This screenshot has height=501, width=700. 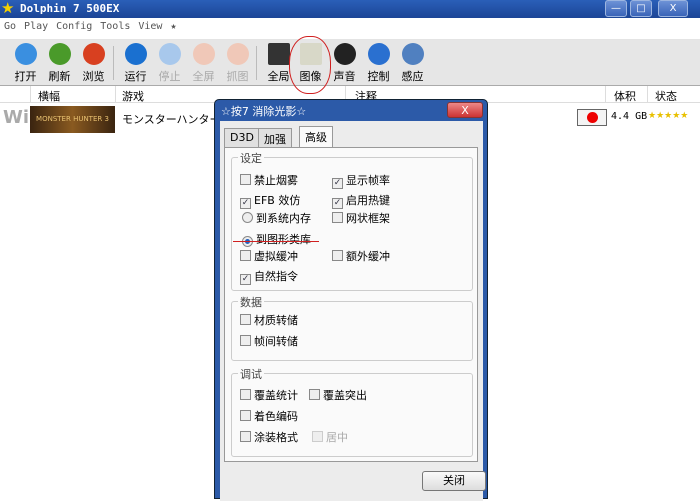 I want to click on checkbox-hotkeys: ✓ 启用热键, so click(x=361, y=200).